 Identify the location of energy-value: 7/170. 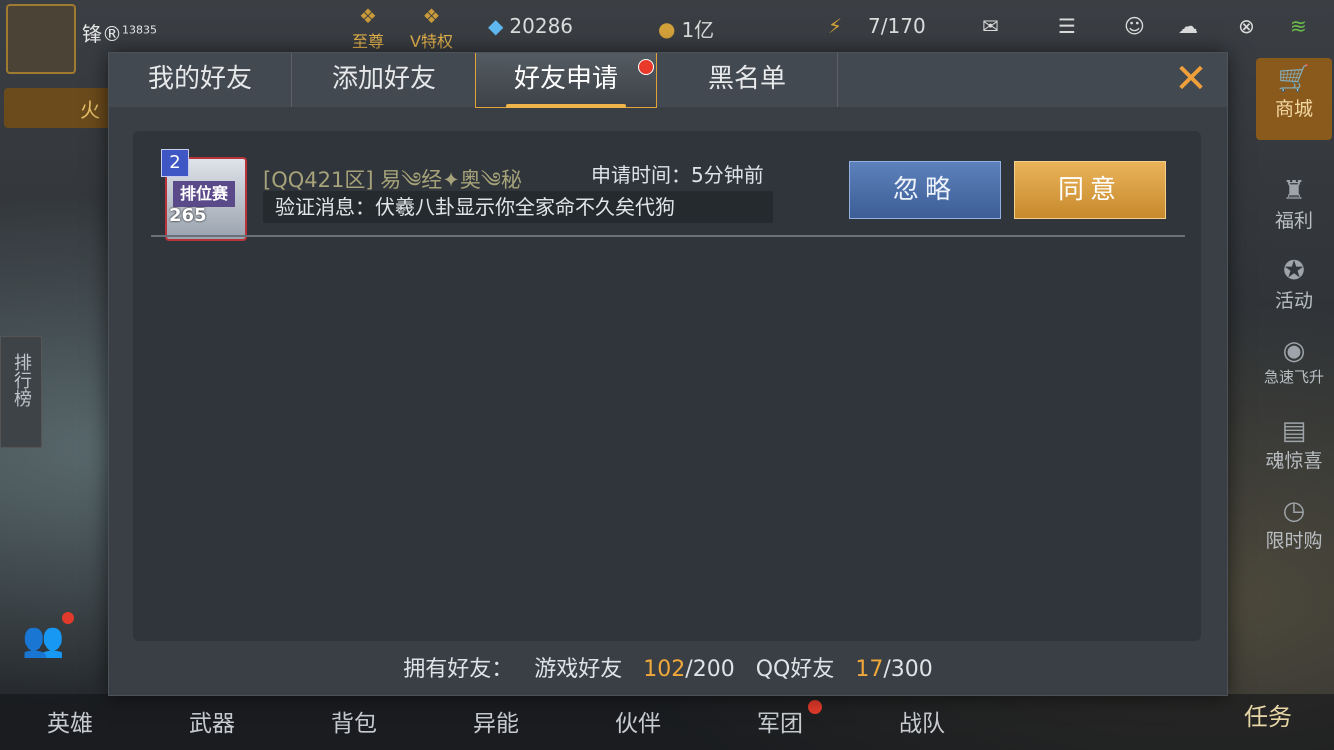
(897, 26).